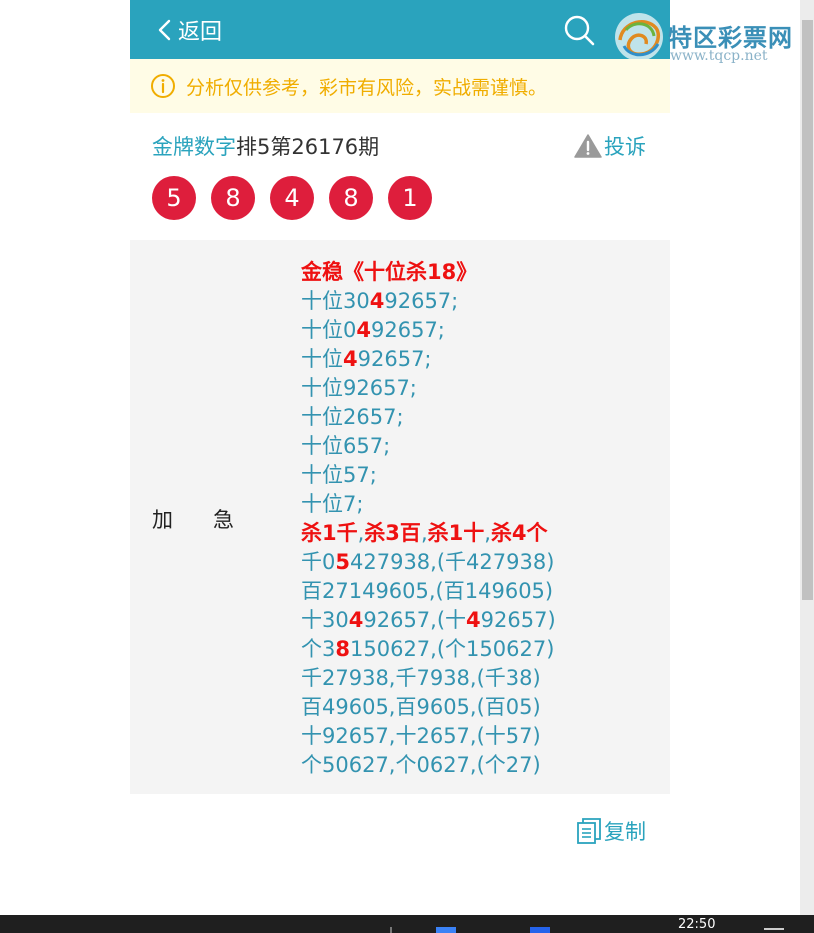  I want to click on plan-line: 十位492657;, so click(366, 359).